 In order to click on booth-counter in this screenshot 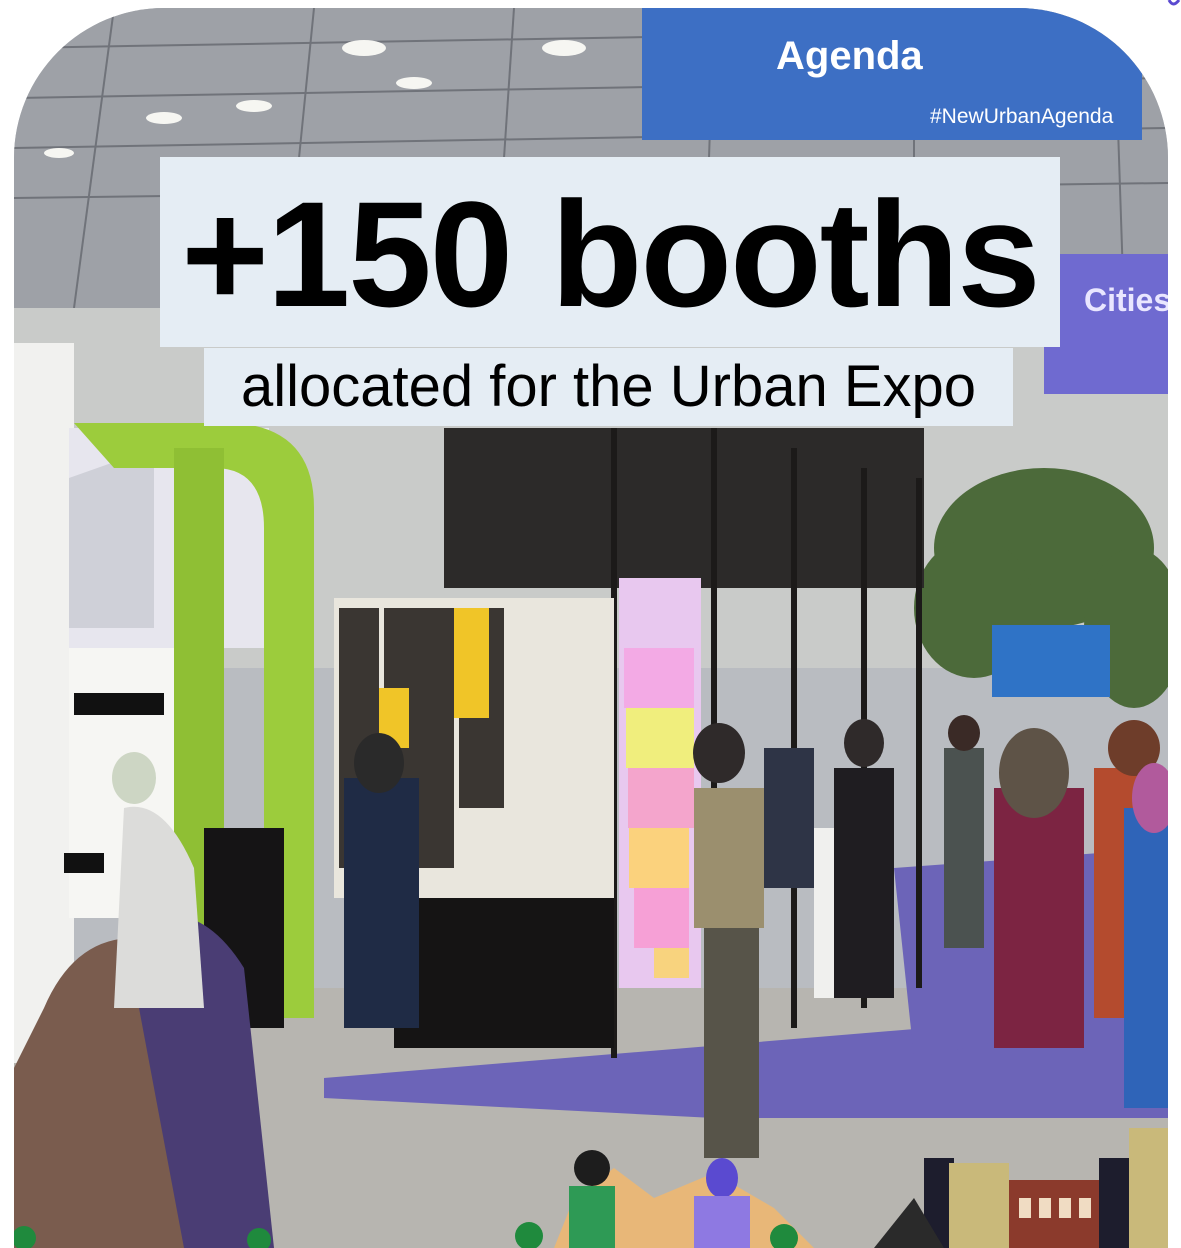, I will do `click(504, 973)`.